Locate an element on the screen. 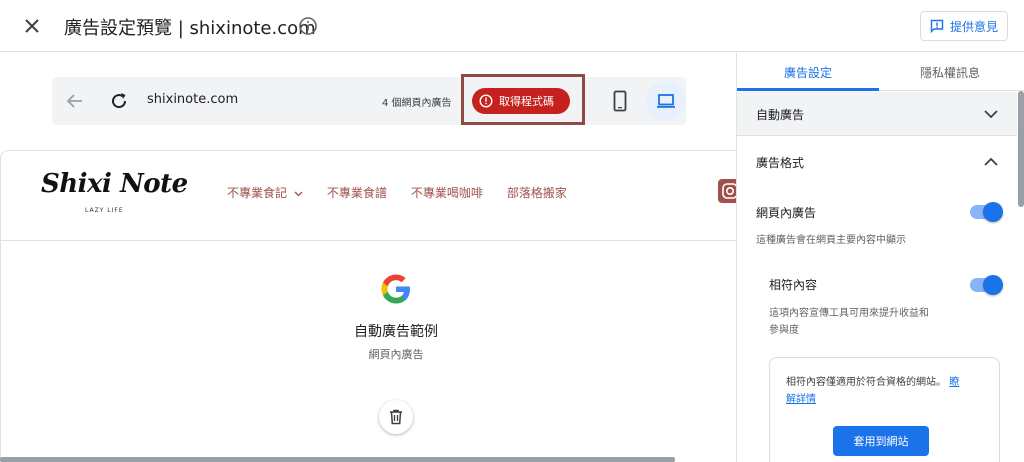 The width and height of the screenshot is (1024, 462). close-icon is located at coordinates (32, 26).